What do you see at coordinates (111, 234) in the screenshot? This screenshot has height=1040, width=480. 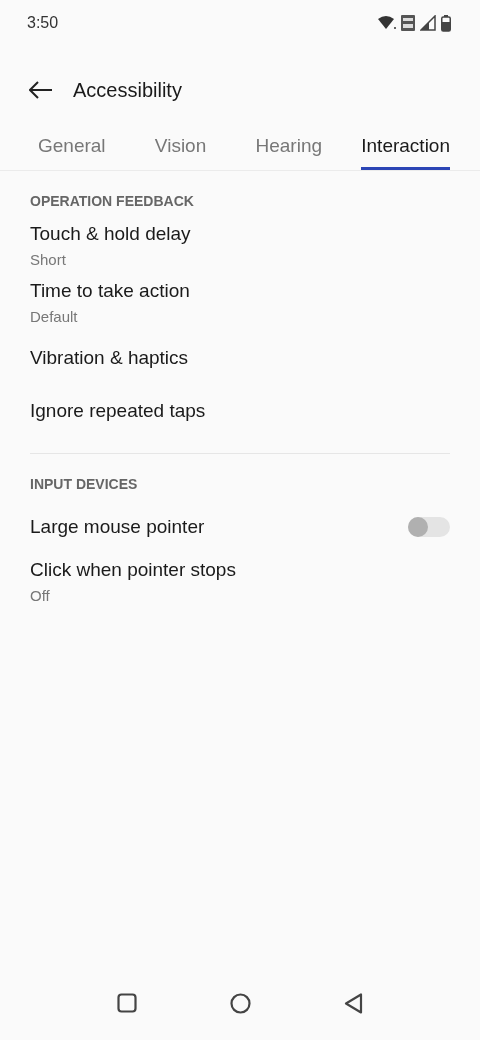 I see `item-title: Touch & hold delay` at bounding box center [111, 234].